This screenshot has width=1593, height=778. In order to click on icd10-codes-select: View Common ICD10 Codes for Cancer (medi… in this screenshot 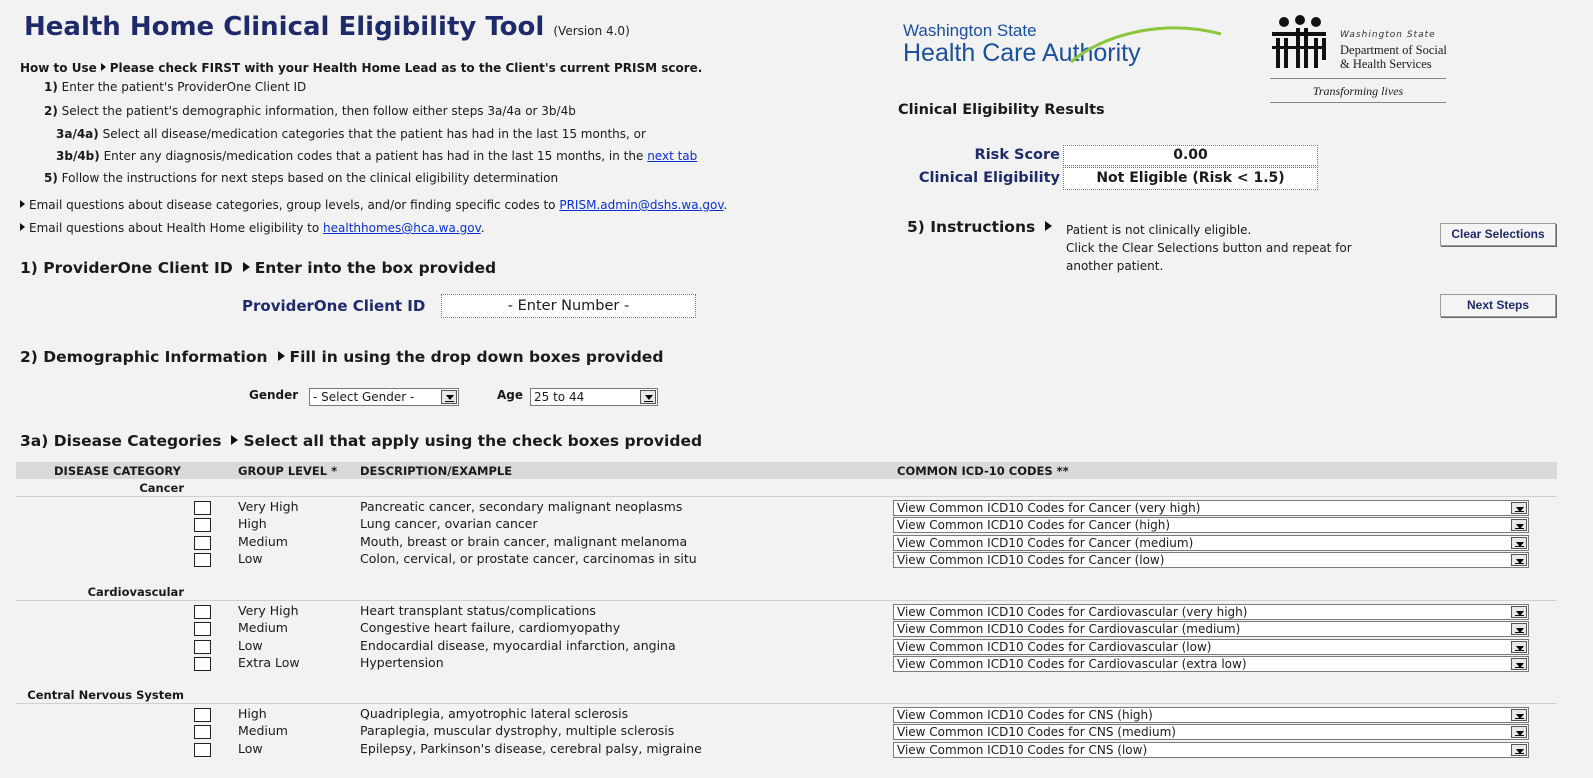, I will do `click(1211, 542)`.